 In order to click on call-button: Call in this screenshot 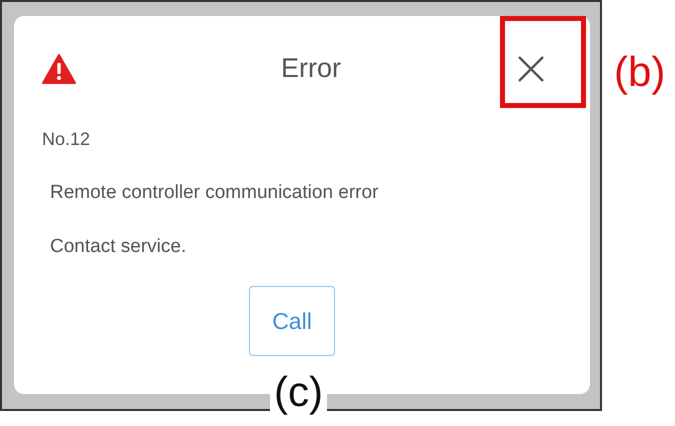, I will do `click(292, 321)`.